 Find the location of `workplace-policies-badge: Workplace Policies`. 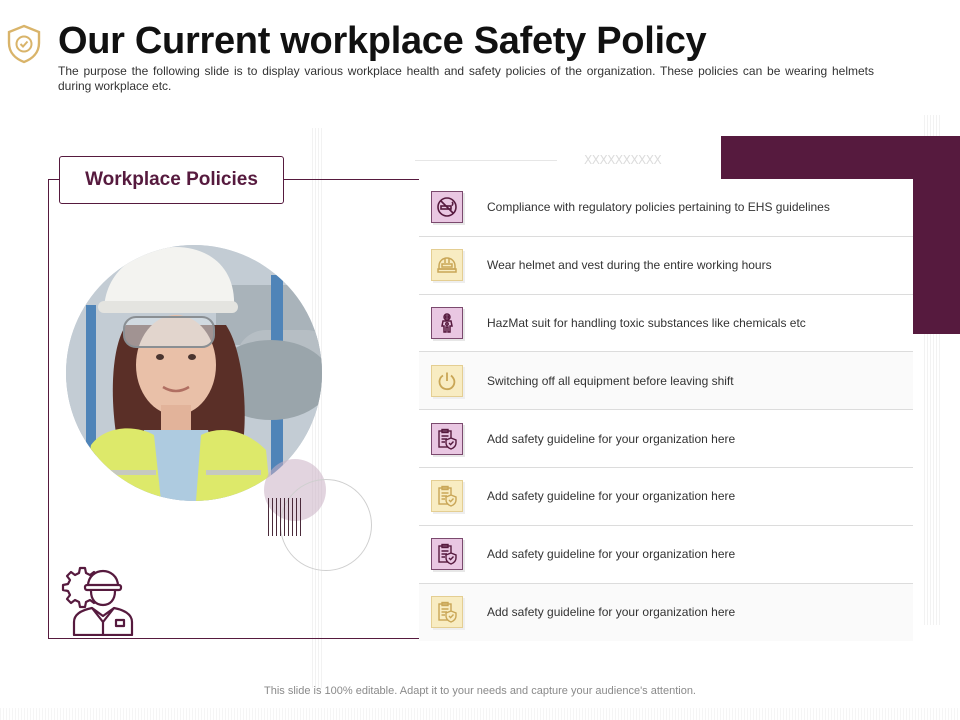

workplace-policies-badge: Workplace Policies is located at coordinates (171, 180).